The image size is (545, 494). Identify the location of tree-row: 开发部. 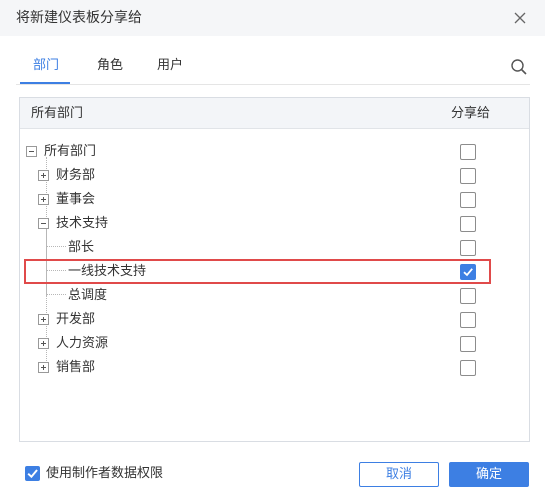
(274, 320).